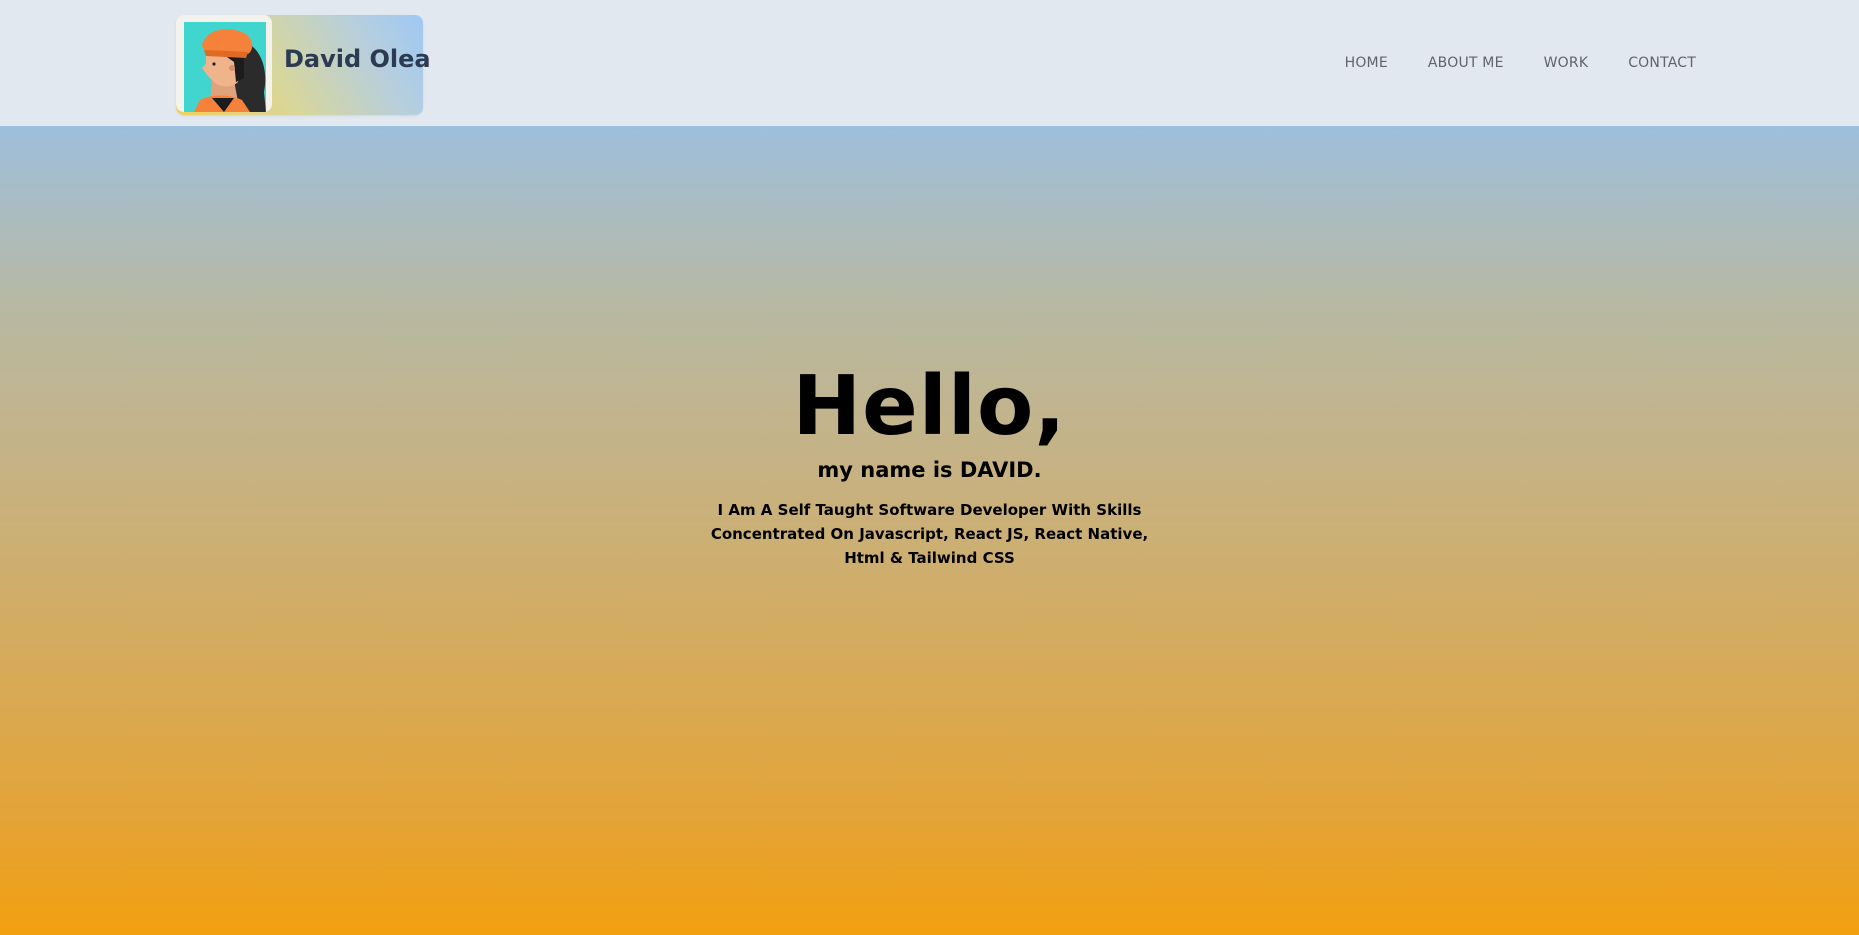 The width and height of the screenshot is (1859, 935). Describe the element at coordinates (225, 67) in the screenshot. I see `avatar-portrait-icon` at that location.